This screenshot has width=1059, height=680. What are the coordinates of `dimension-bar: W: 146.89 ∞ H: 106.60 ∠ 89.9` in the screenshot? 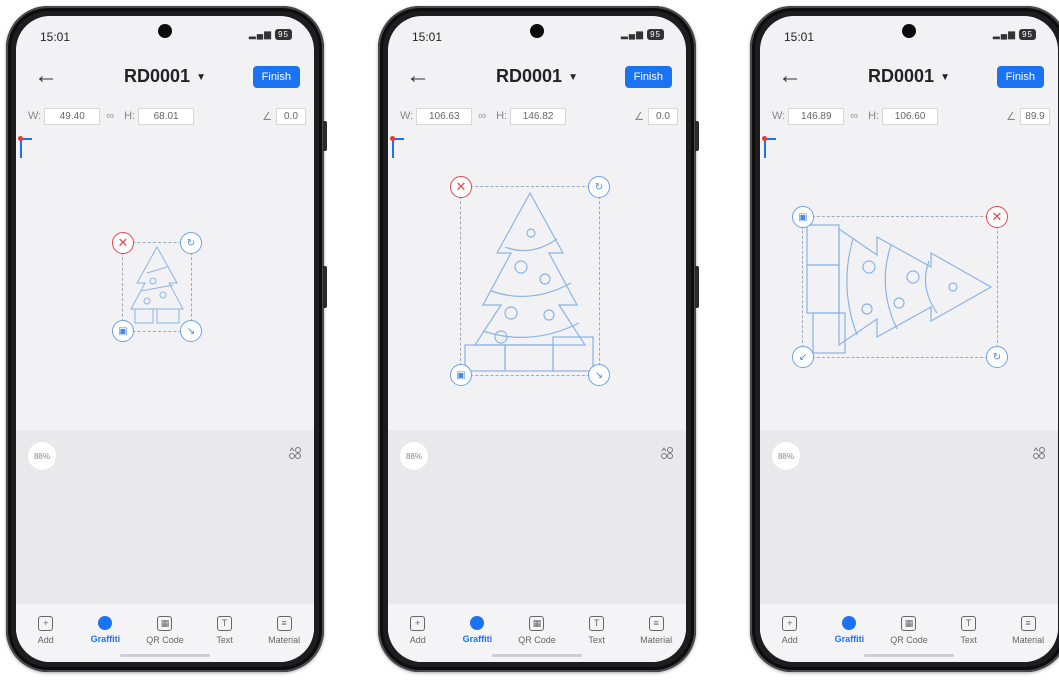 It's located at (909, 116).